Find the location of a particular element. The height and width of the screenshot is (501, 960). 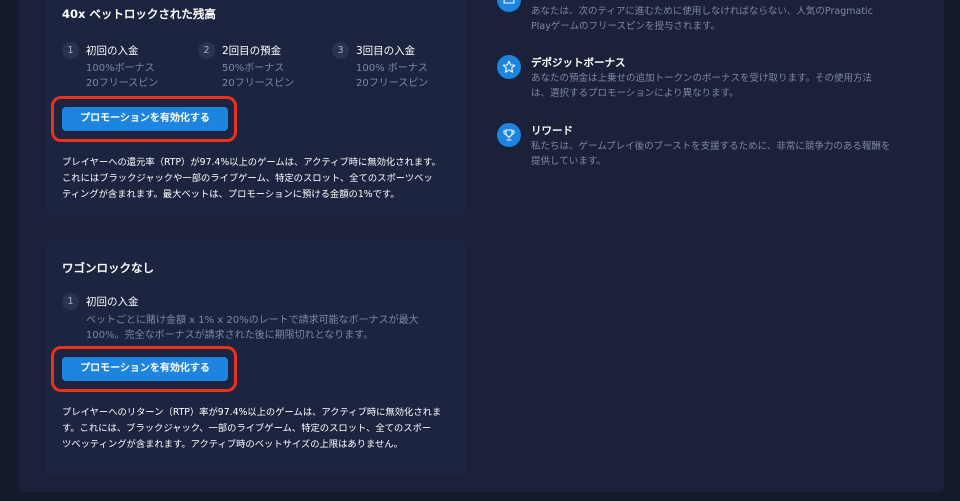

step-detail: 100%。完全なボーナスが請求された後に期限切れとなります。 is located at coordinates (230, 335).